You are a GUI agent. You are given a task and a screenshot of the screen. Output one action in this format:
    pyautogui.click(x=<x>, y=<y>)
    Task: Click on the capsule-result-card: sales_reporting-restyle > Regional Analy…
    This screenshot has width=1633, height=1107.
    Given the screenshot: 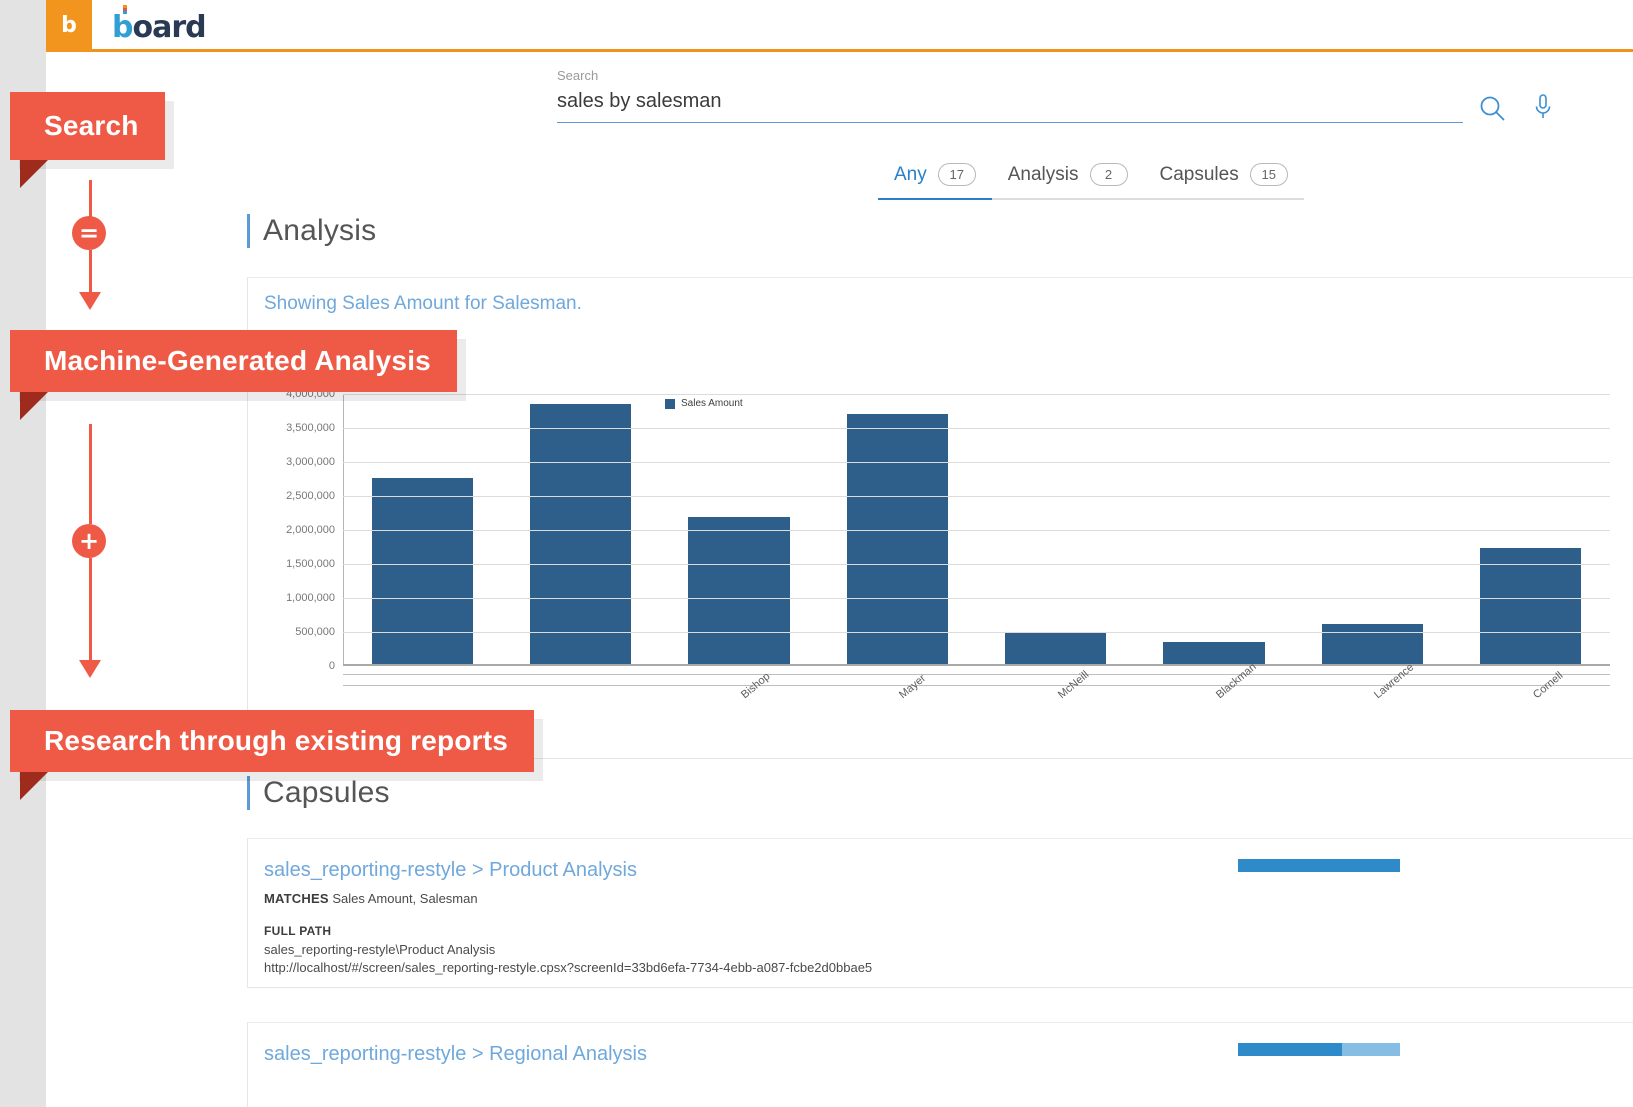 What is the action you would take?
    pyautogui.click(x=940, y=1064)
    